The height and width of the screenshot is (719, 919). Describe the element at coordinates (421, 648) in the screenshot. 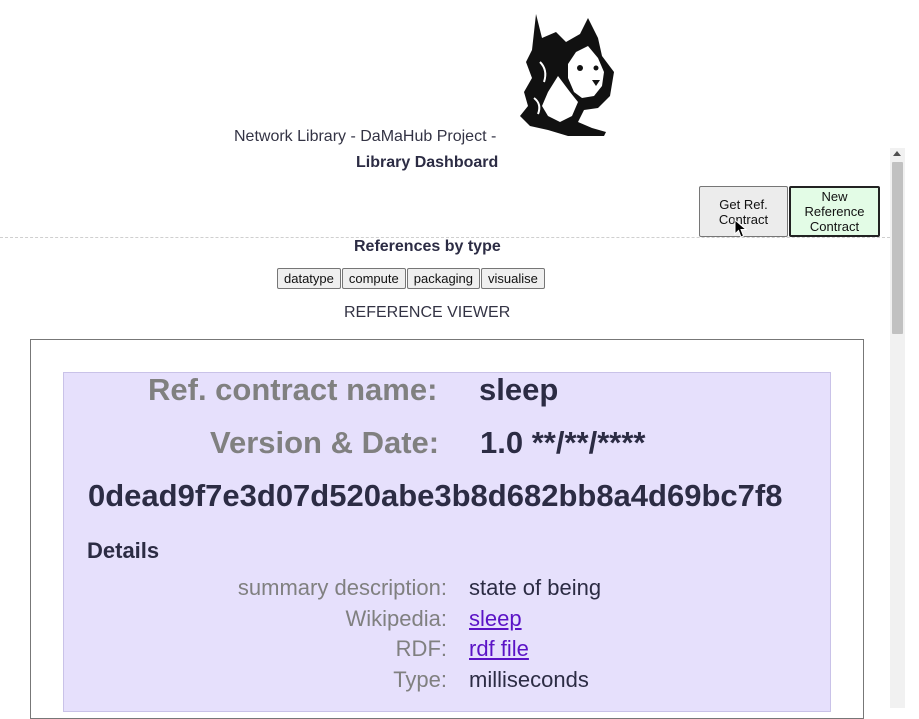

I see `rdf-label: RDF:` at that location.